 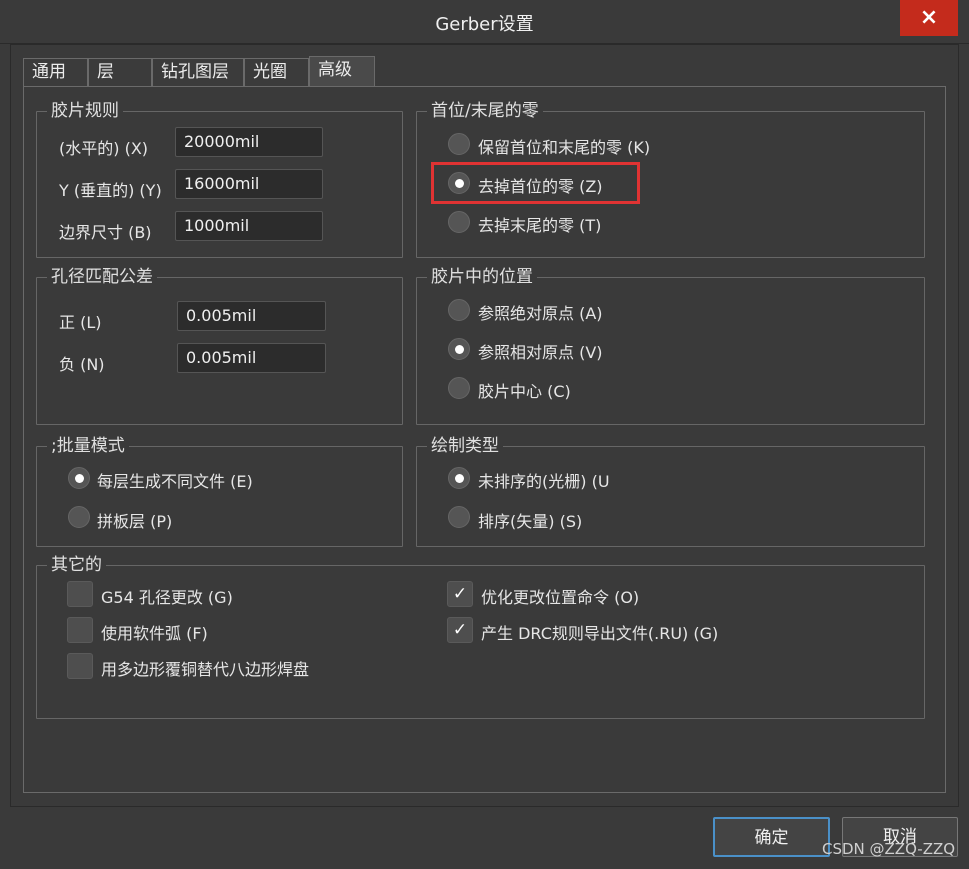 I want to click on title-bar: Gerber设置 ×, so click(x=484, y=22).